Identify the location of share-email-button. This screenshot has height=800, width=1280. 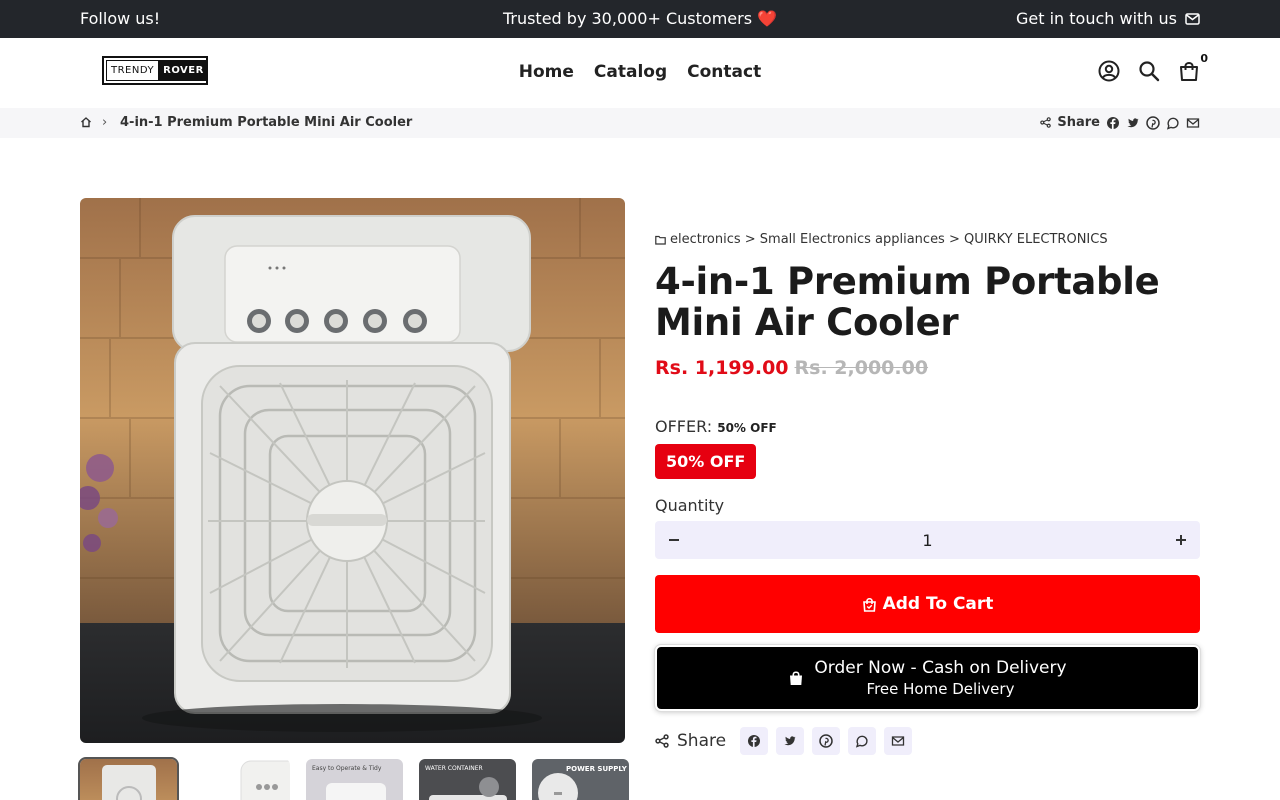
(898, 741).